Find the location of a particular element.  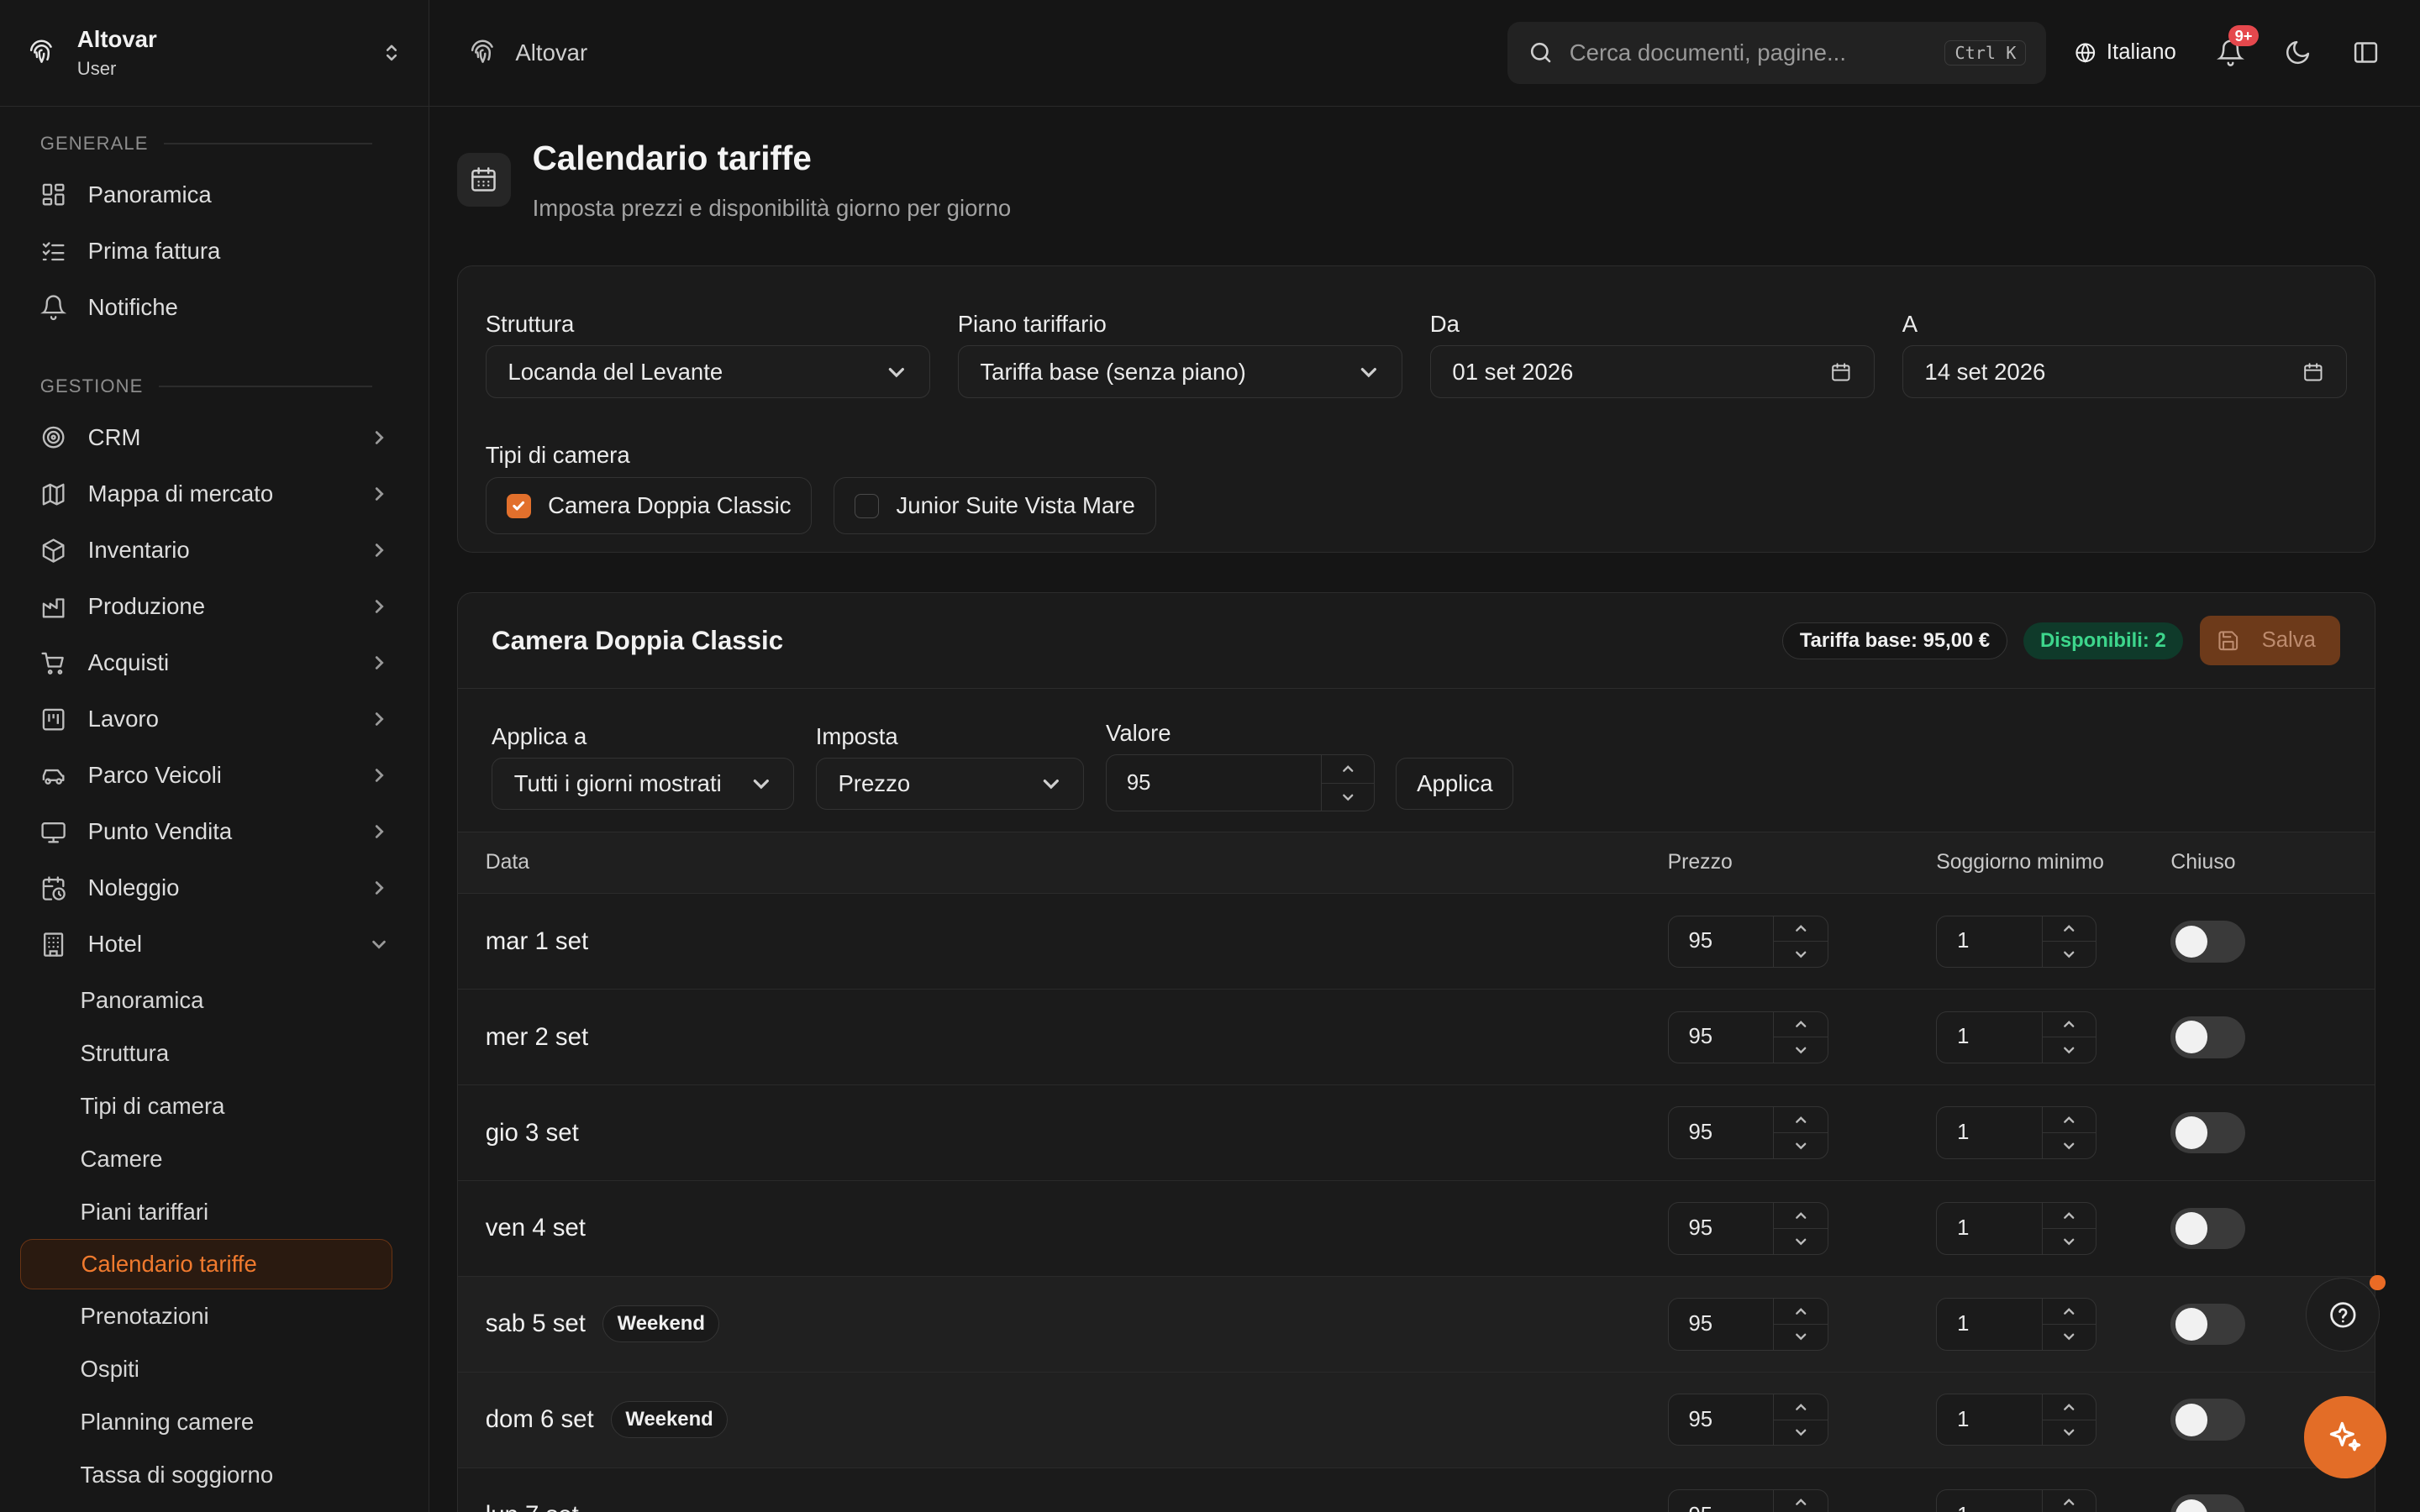

apply-to-select: Tutti i giorni mostrati is located at coordinates (643, 784).